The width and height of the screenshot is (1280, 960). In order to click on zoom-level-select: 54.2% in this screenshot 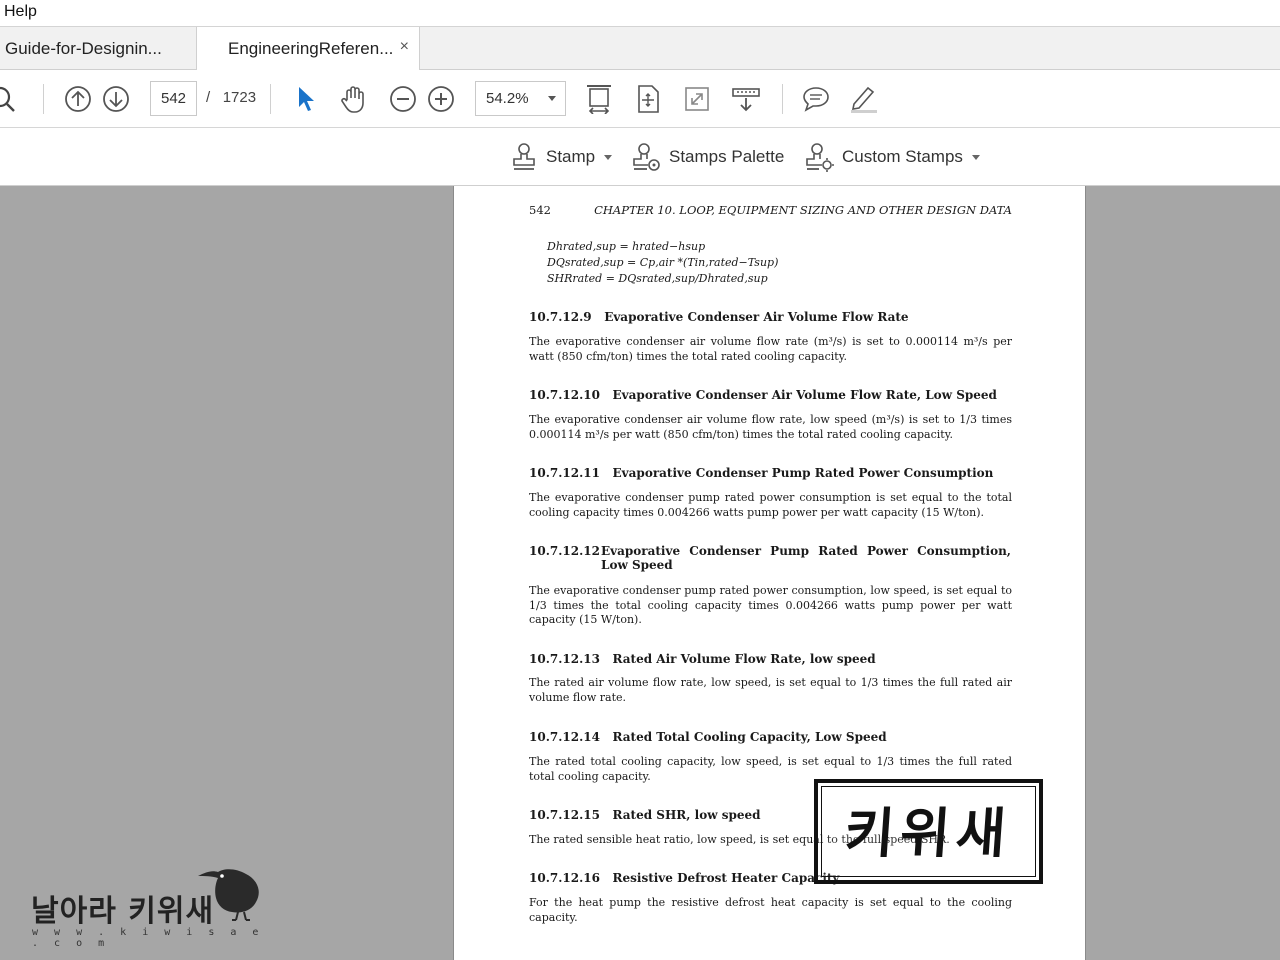, I will do `click(520, 98)`.